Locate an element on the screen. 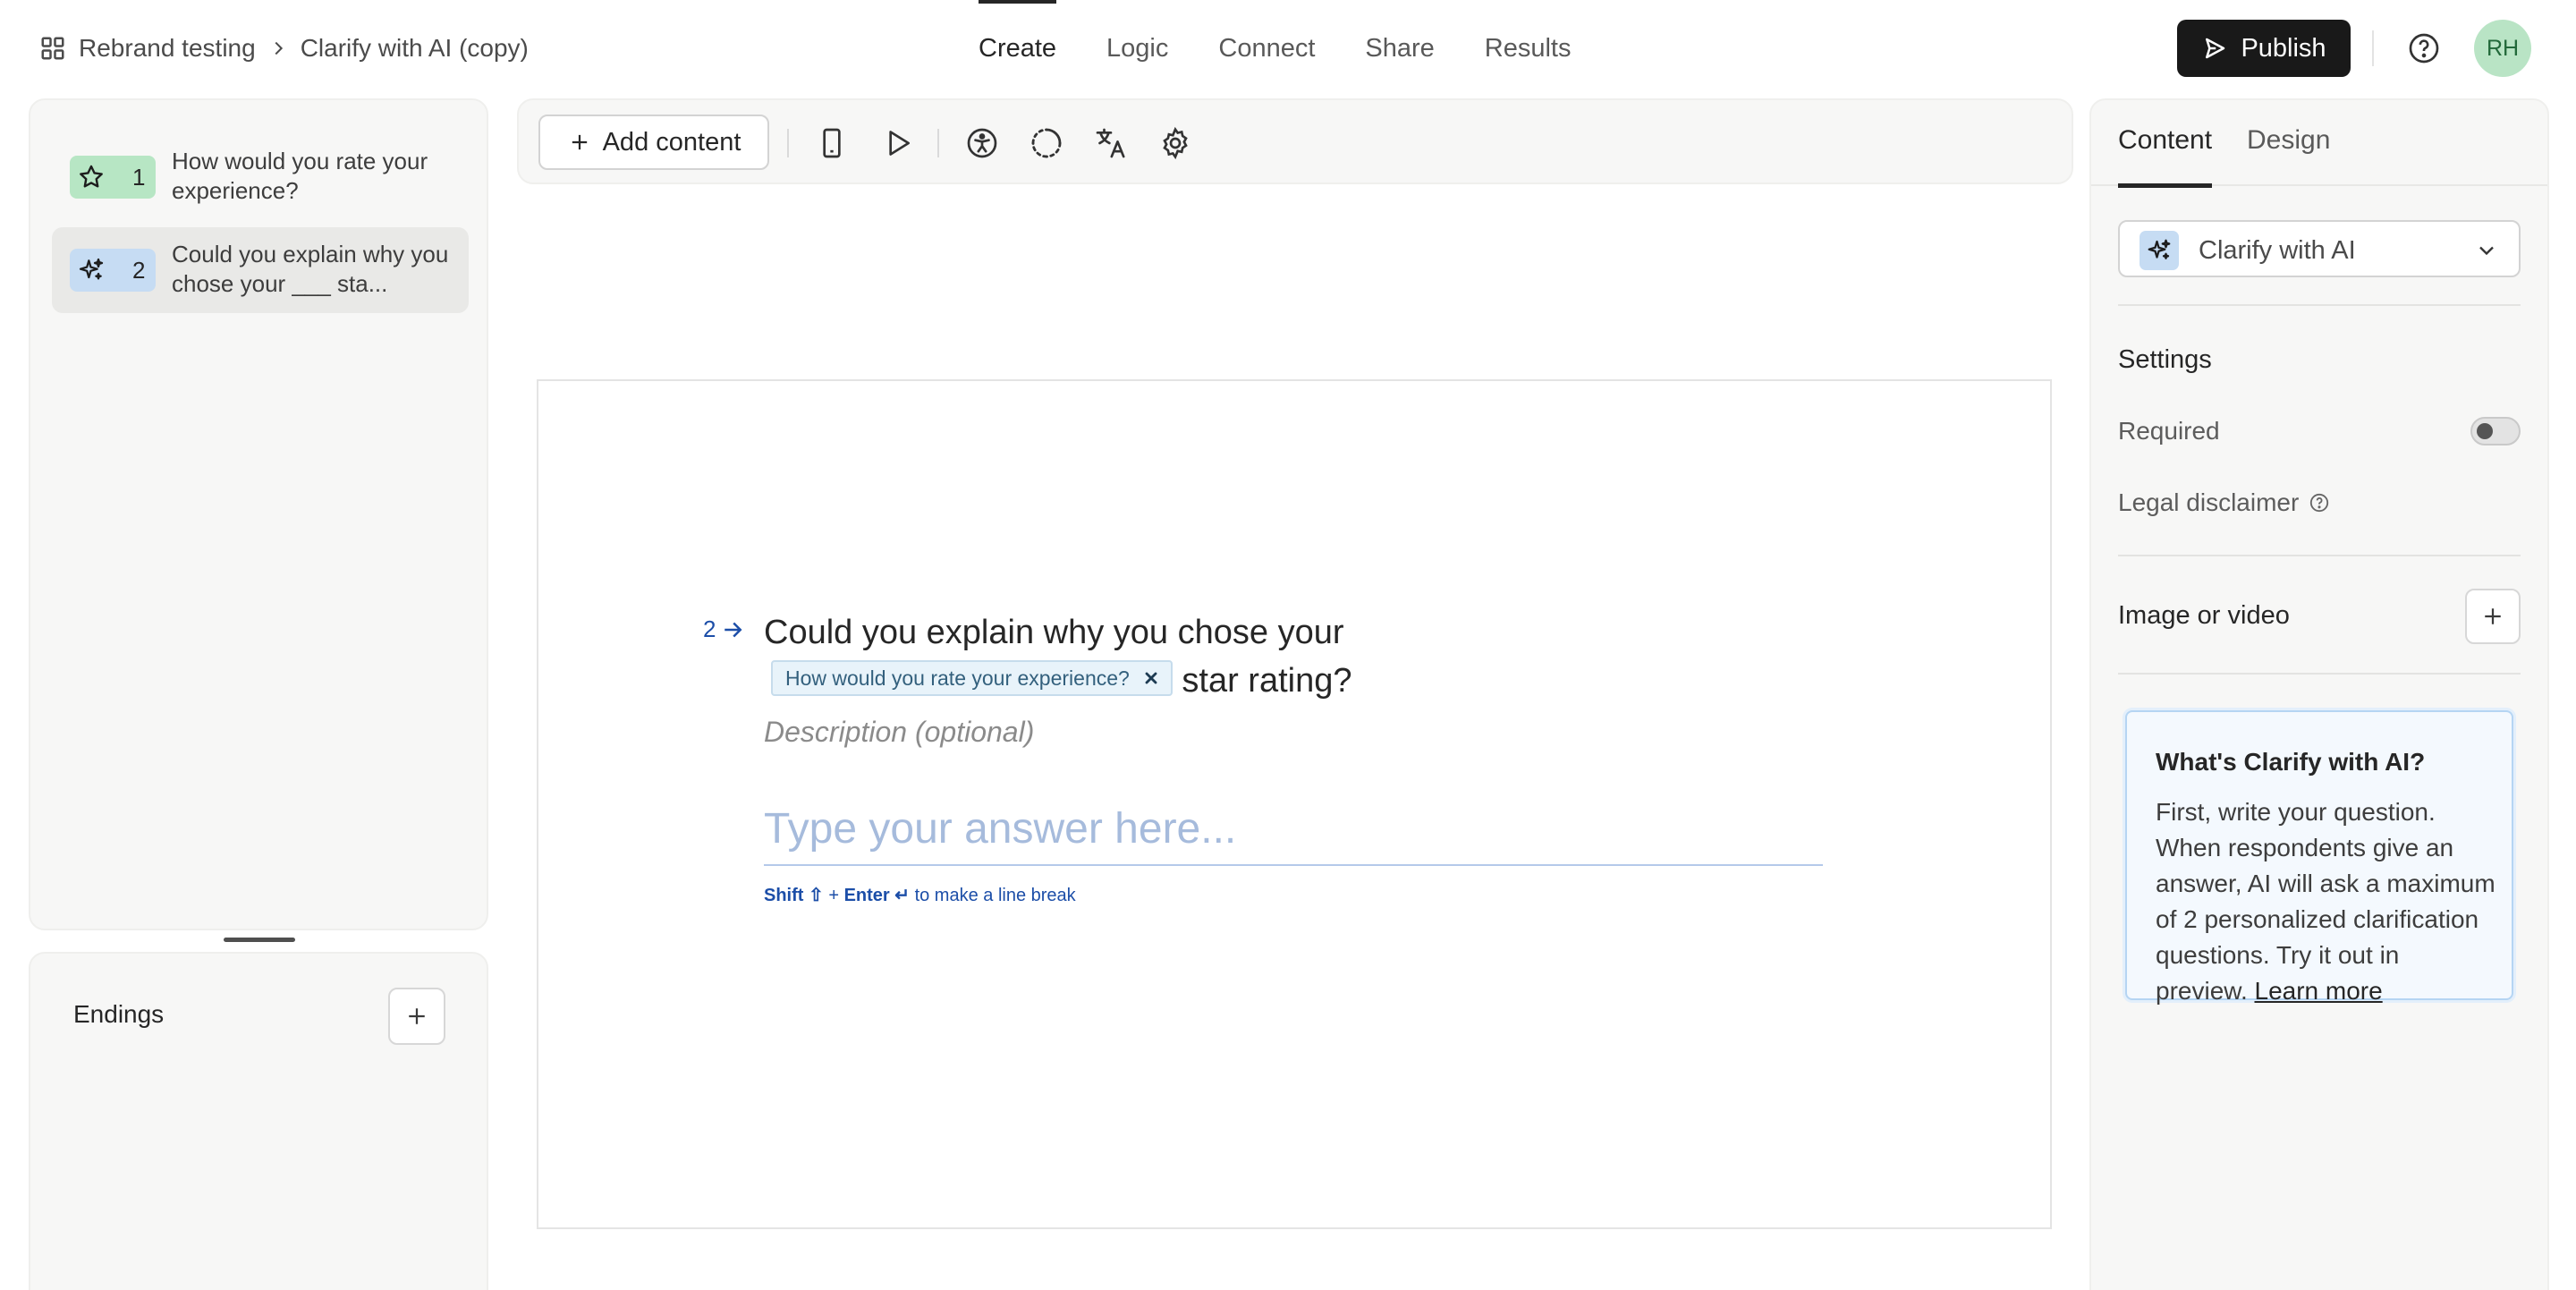 The image size is (2576, 1290). question-number: 2 is located at coordinates (139, 270).